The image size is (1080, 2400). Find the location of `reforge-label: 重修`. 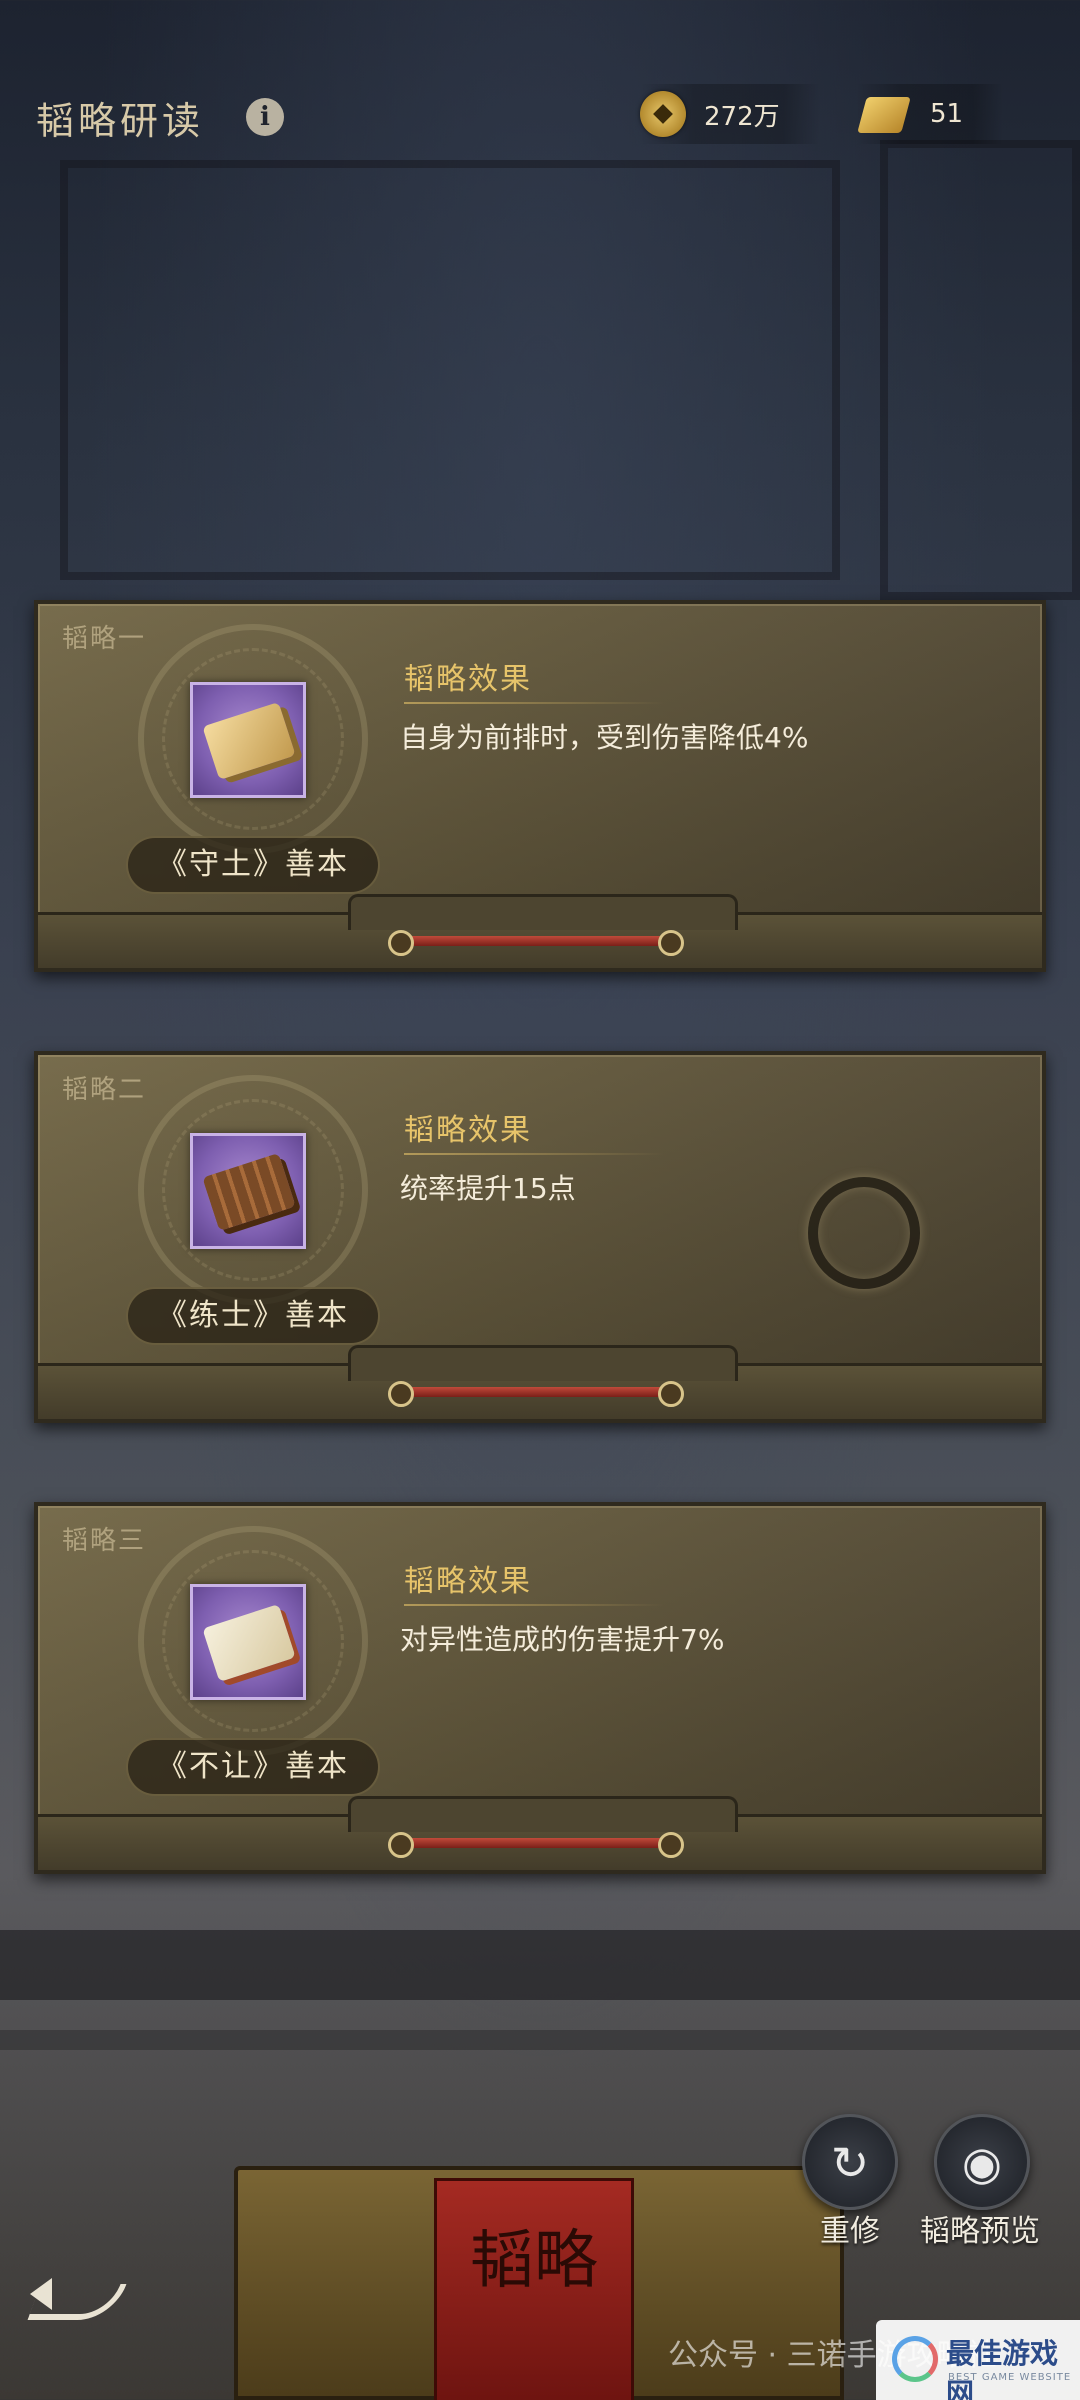

reforge-label: 重修 is located at coordinates (850, 2228).